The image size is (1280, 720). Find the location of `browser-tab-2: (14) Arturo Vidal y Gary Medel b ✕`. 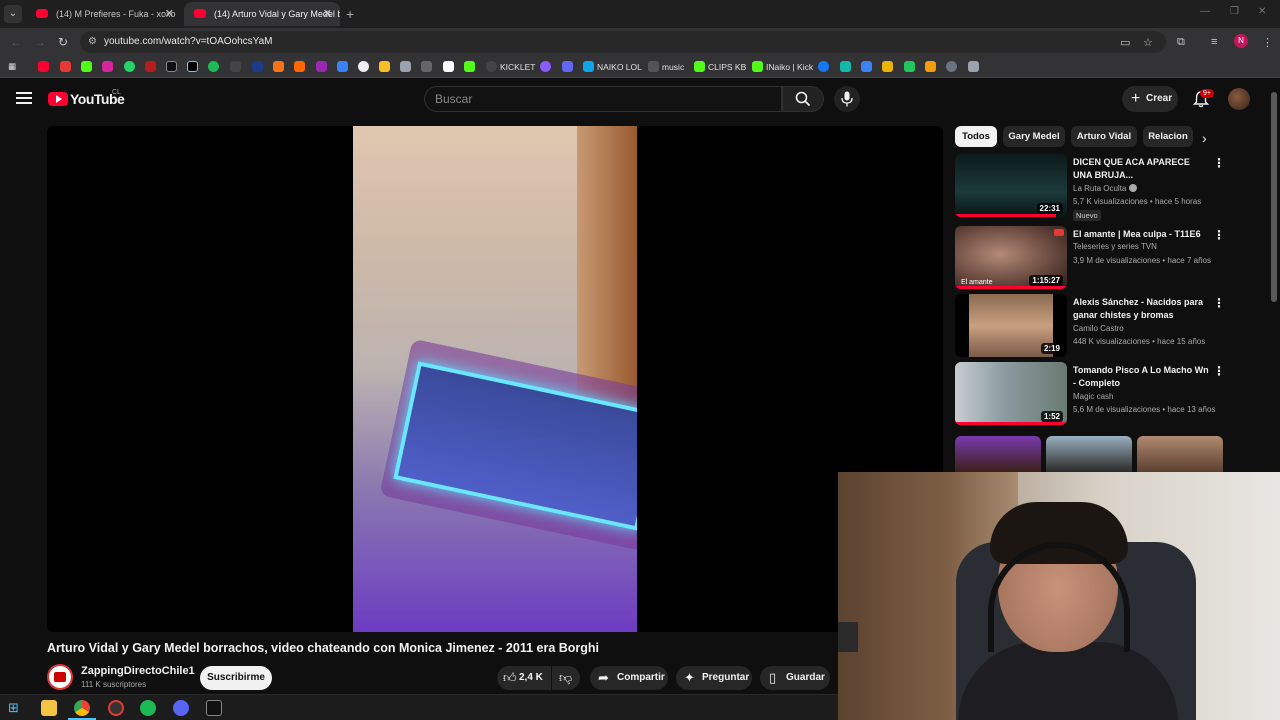

browser-tab-2: (14) Arturo Vidal y Gary Medel b ✕ is located at coordinates (262, 14).